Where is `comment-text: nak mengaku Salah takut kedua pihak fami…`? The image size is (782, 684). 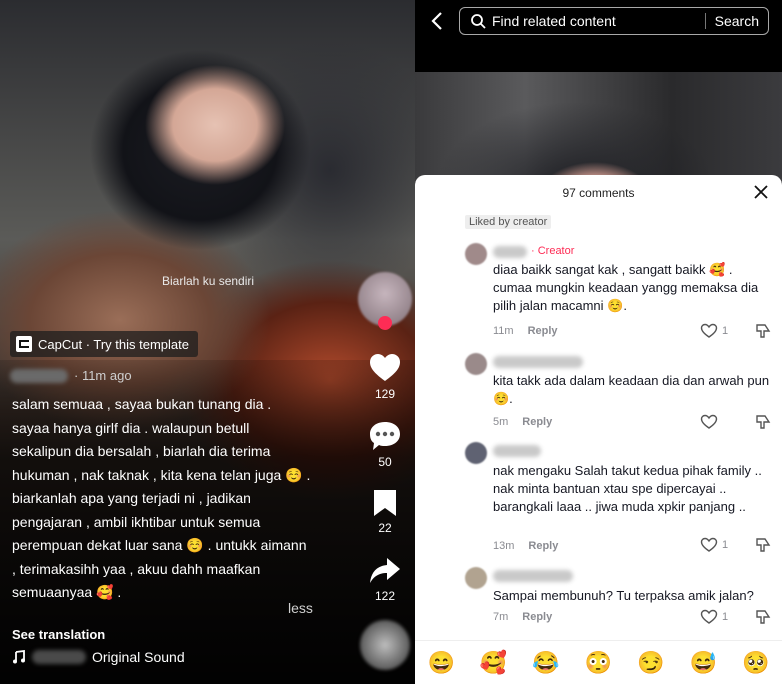
comment-text: nak mengaku Salah takut kedua pihak fami… is located at coordinates (627, 488).